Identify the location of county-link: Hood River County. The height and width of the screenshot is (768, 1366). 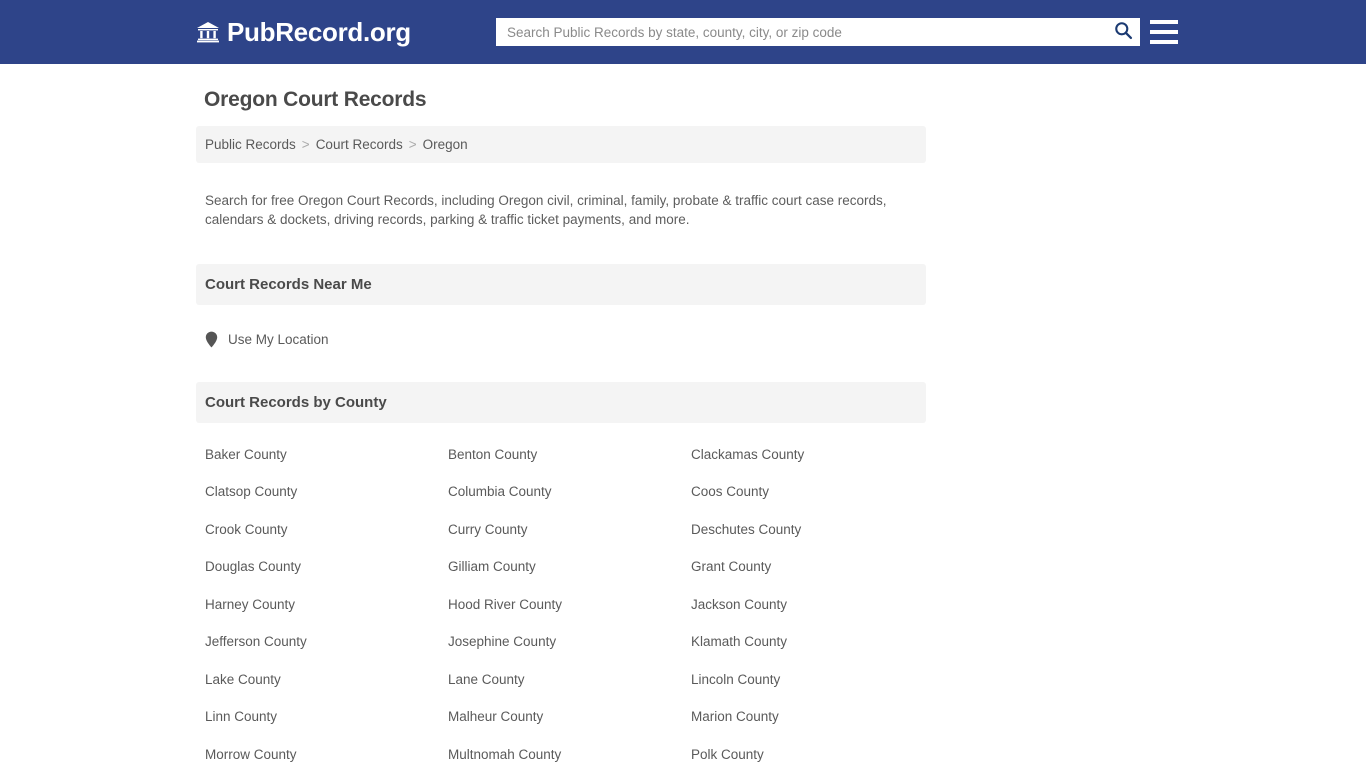
(569, 604).